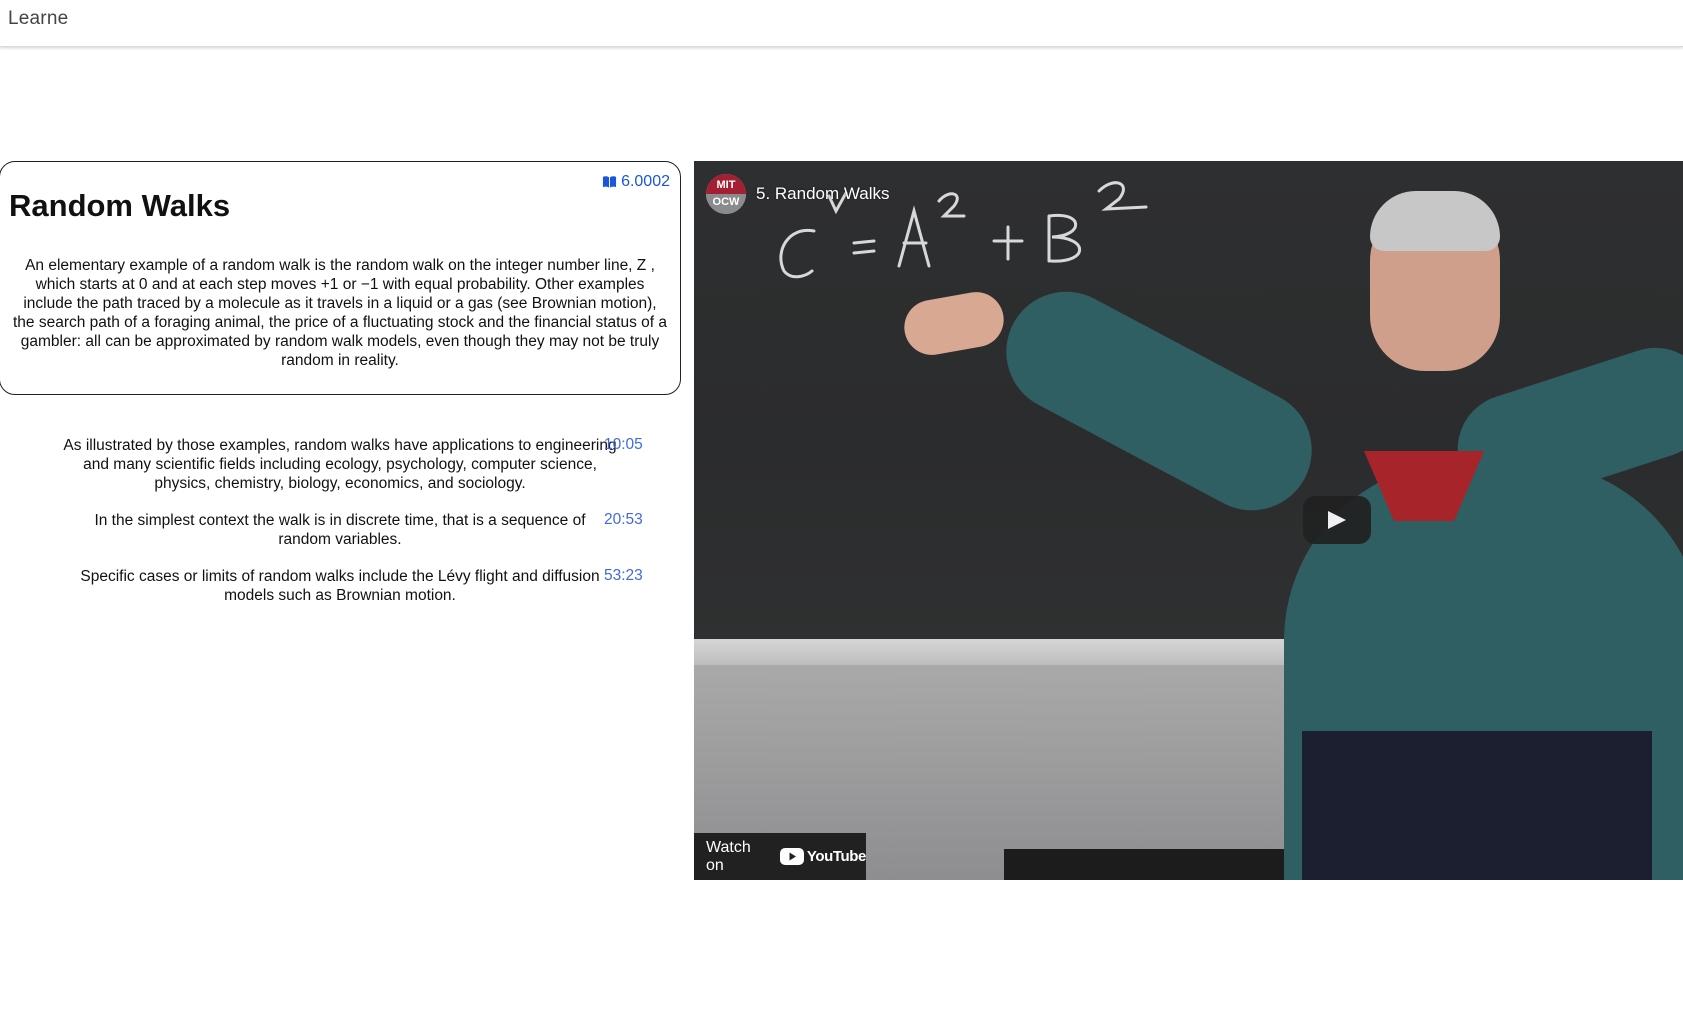 The image size is (1683, 1020). Describe the element at coordinates (841, 23) in the screenshot. I see `top-nav-bar: Learne` at that location.